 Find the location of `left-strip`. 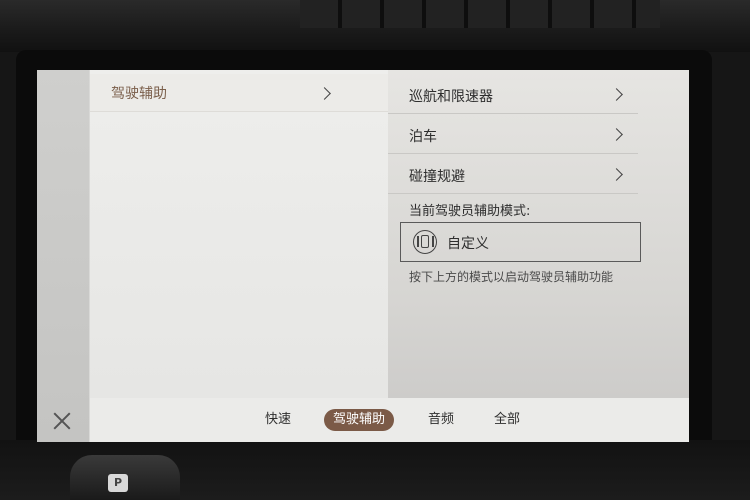

left-strip is located at coordinates (63, 256).